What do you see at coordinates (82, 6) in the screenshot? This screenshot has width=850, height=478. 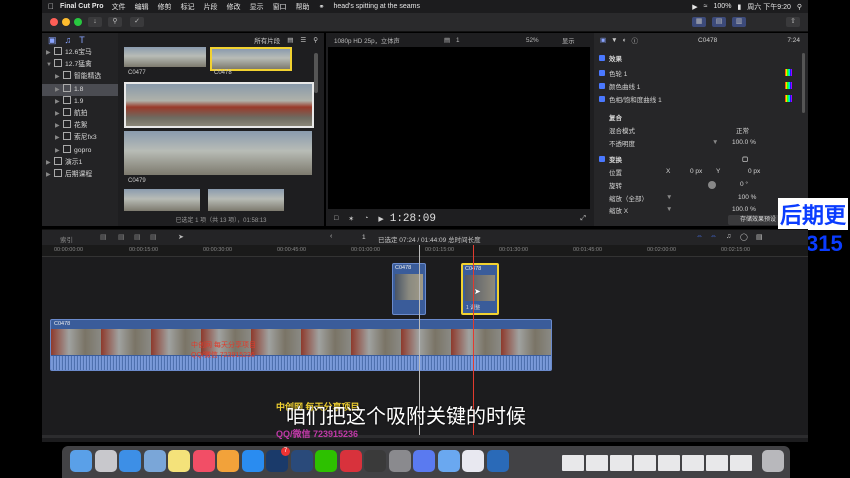 I see `app-menu: Final Cut Pro` at bounding box center [82, 6].